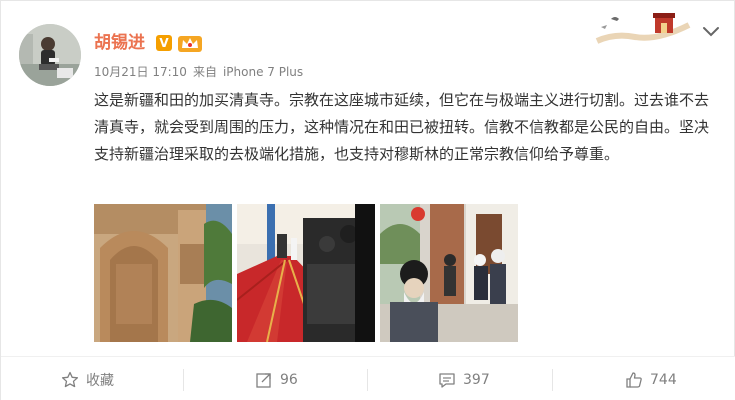  Describe the element at coordinates (100, 381) in the screenshot. I see `favorite-label: 收藏` at that location.